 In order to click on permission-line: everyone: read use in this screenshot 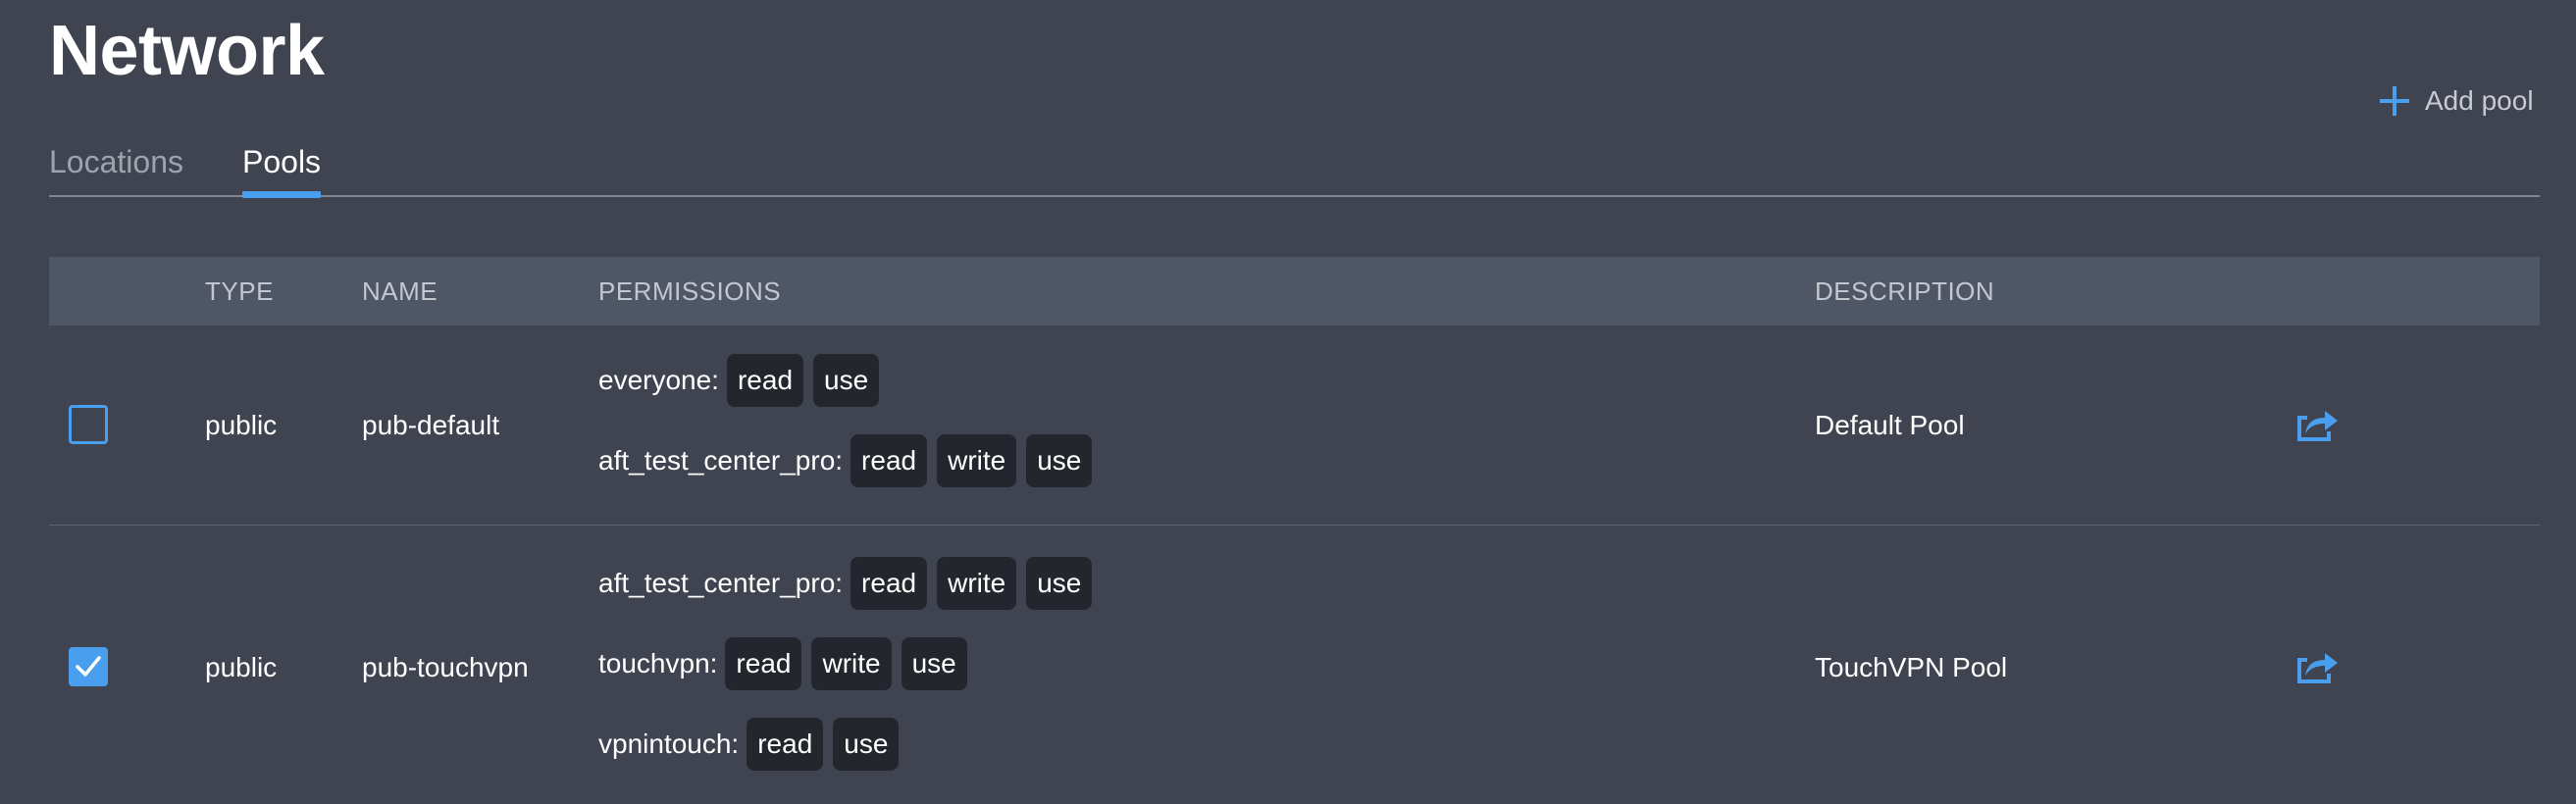, I will do `click(743, 380)`.